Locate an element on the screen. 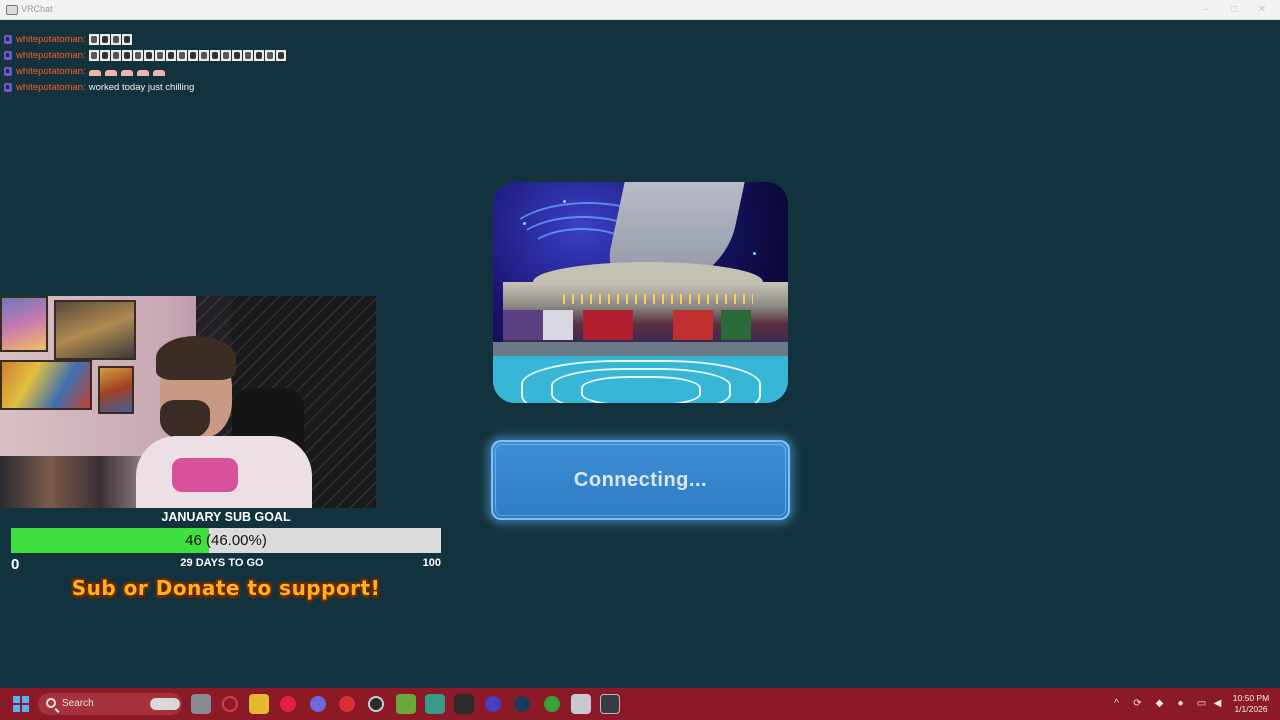 The image size is (1280, 720). window-titlebar: VRChat – □ ✕ is located at coordinates (640, 10).